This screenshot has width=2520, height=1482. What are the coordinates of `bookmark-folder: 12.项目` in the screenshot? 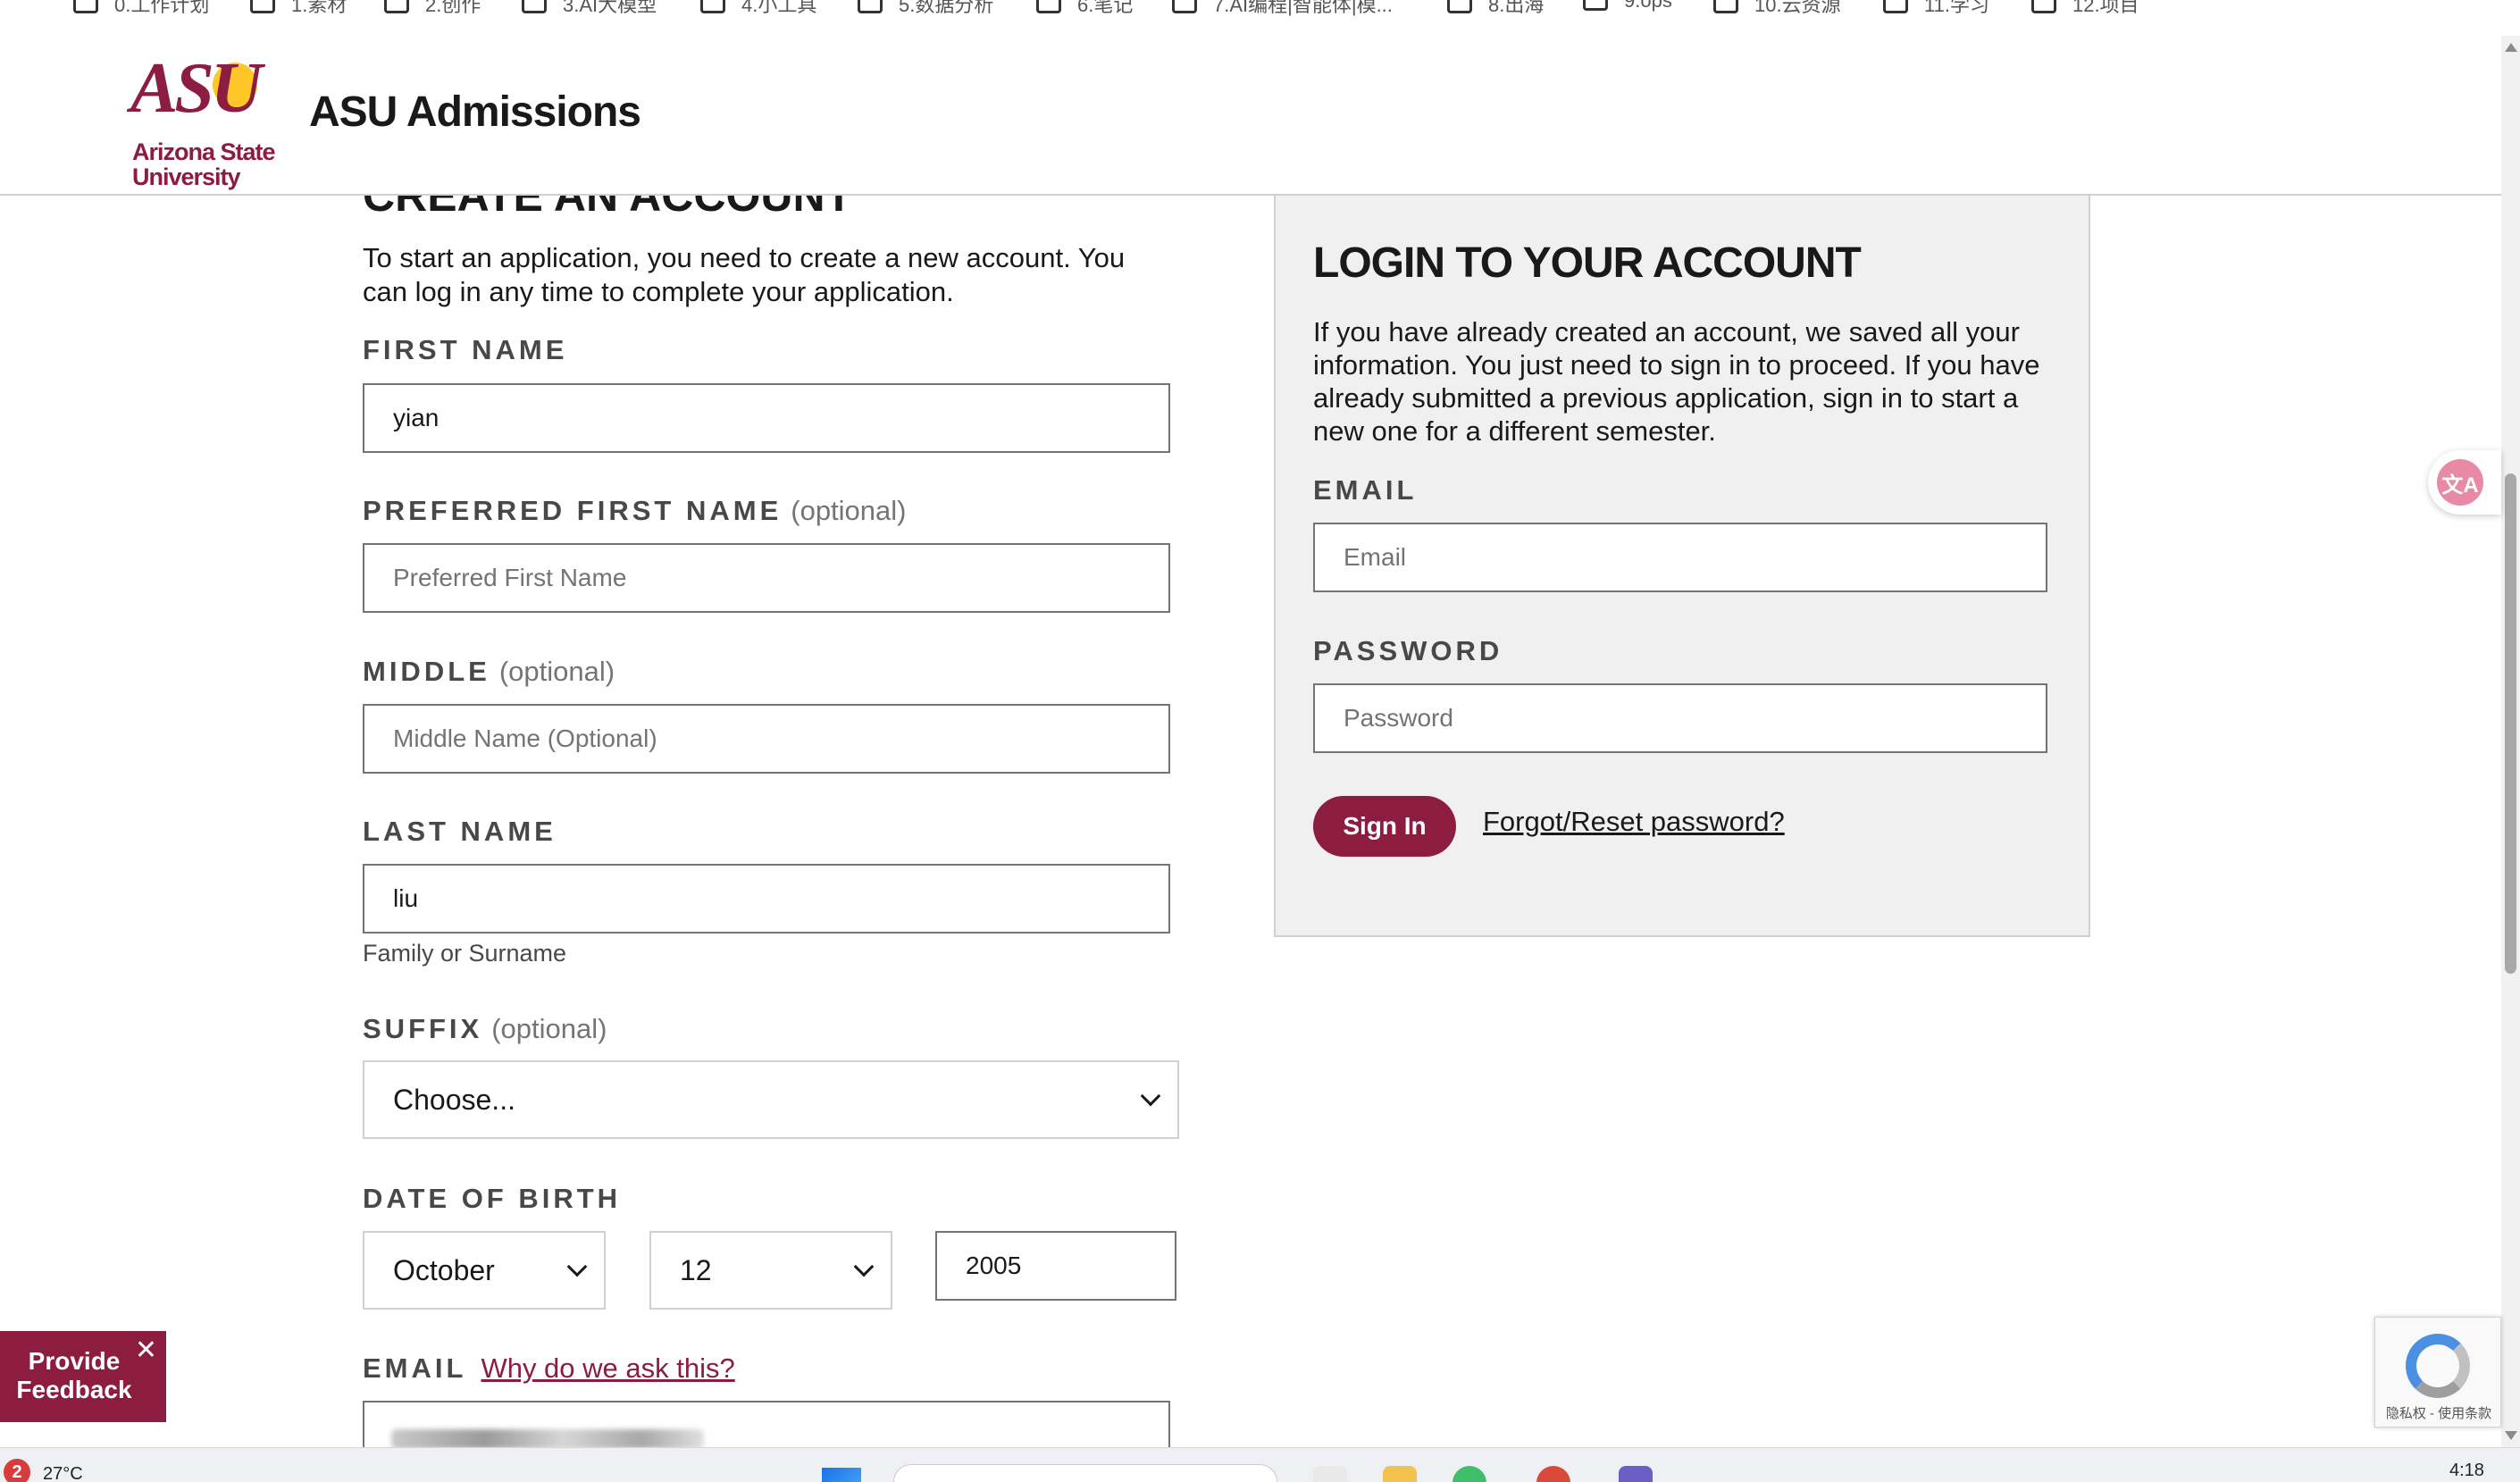 It's located at (2085, 9).